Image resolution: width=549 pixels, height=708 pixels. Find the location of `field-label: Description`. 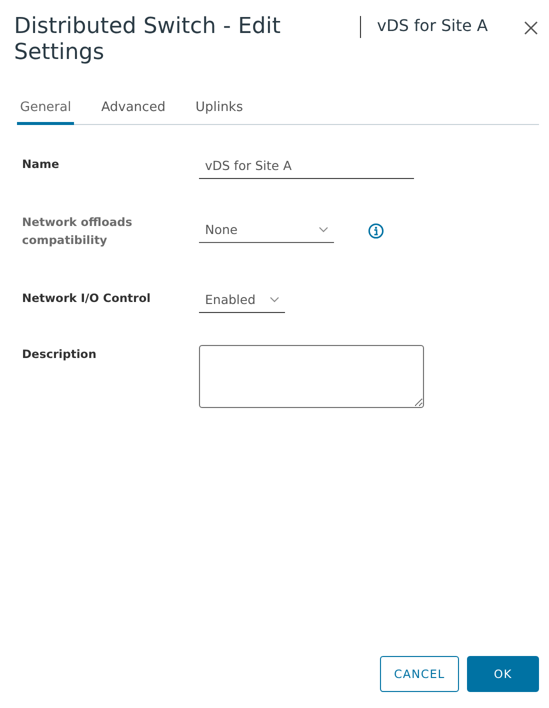

field-label: Description is located at coordinates (60, 354).